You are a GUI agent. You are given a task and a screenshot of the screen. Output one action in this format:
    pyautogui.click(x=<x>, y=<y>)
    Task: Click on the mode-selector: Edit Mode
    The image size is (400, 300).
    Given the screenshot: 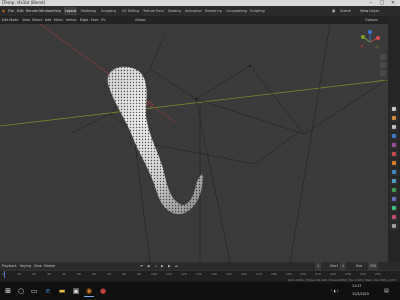 What is the action you would take?
    pyautogui.click(x=10, y=20)
    